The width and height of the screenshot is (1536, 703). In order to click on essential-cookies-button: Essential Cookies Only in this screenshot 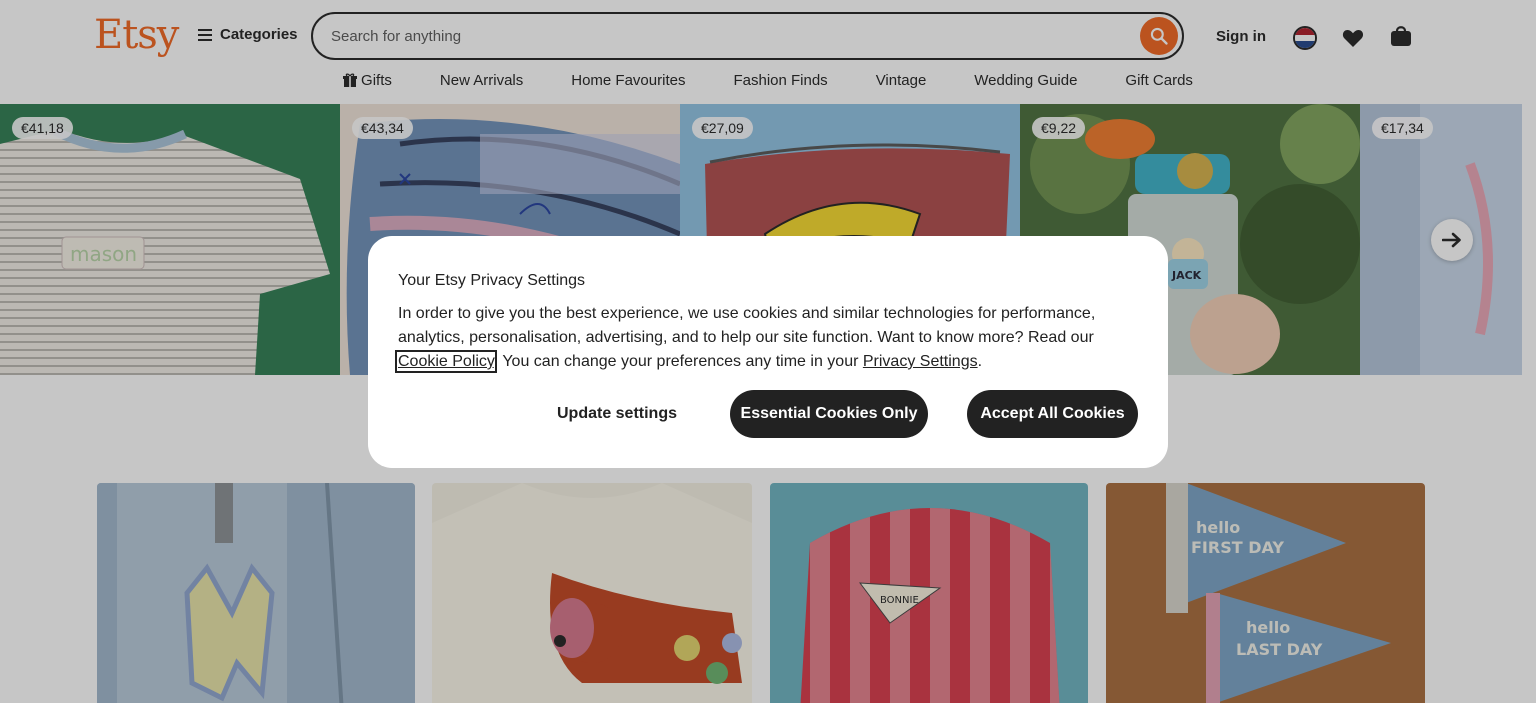, I will do `click(829, 414)`.